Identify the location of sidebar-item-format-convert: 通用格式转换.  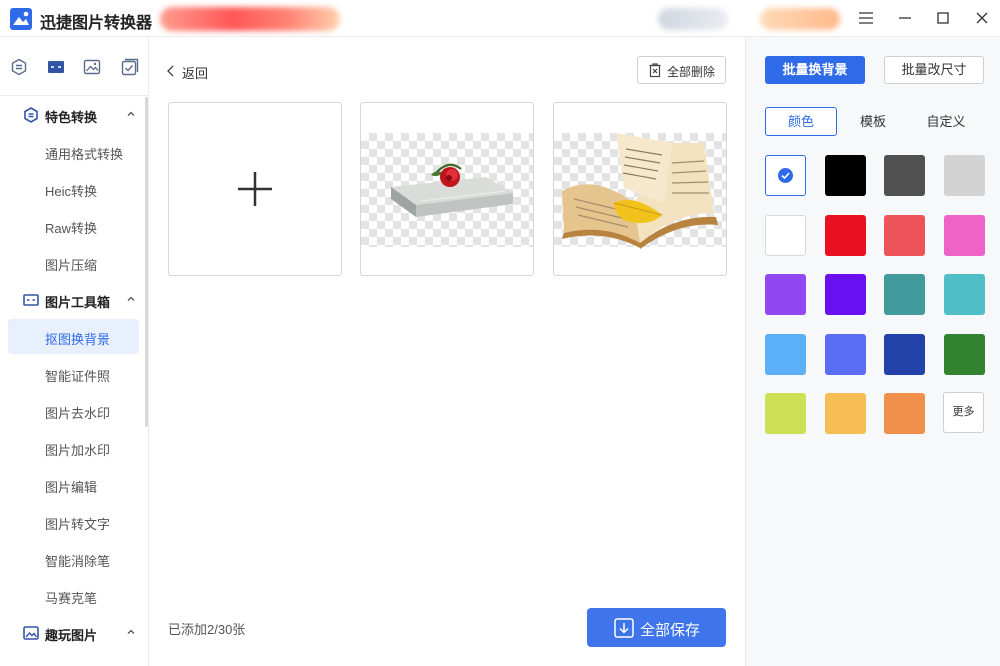
(73, 151).